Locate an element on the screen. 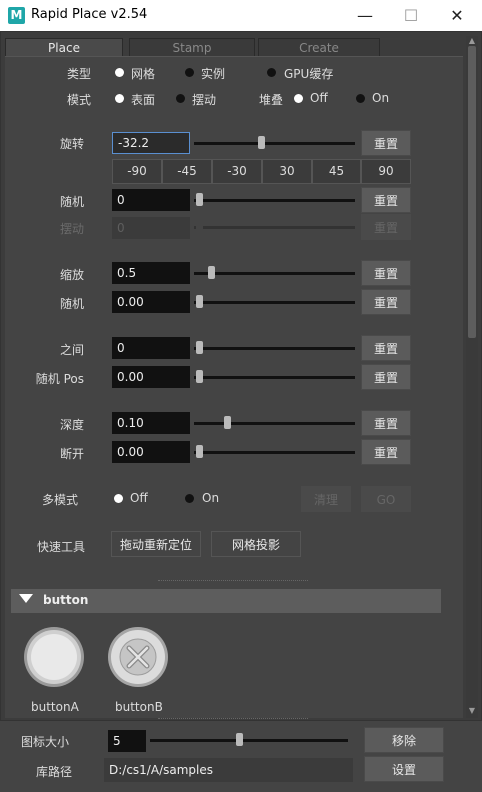 Image resolution: width=482 pixels, height=792 pixels. button-b-thumbnail is located at coordinates (138, 657).